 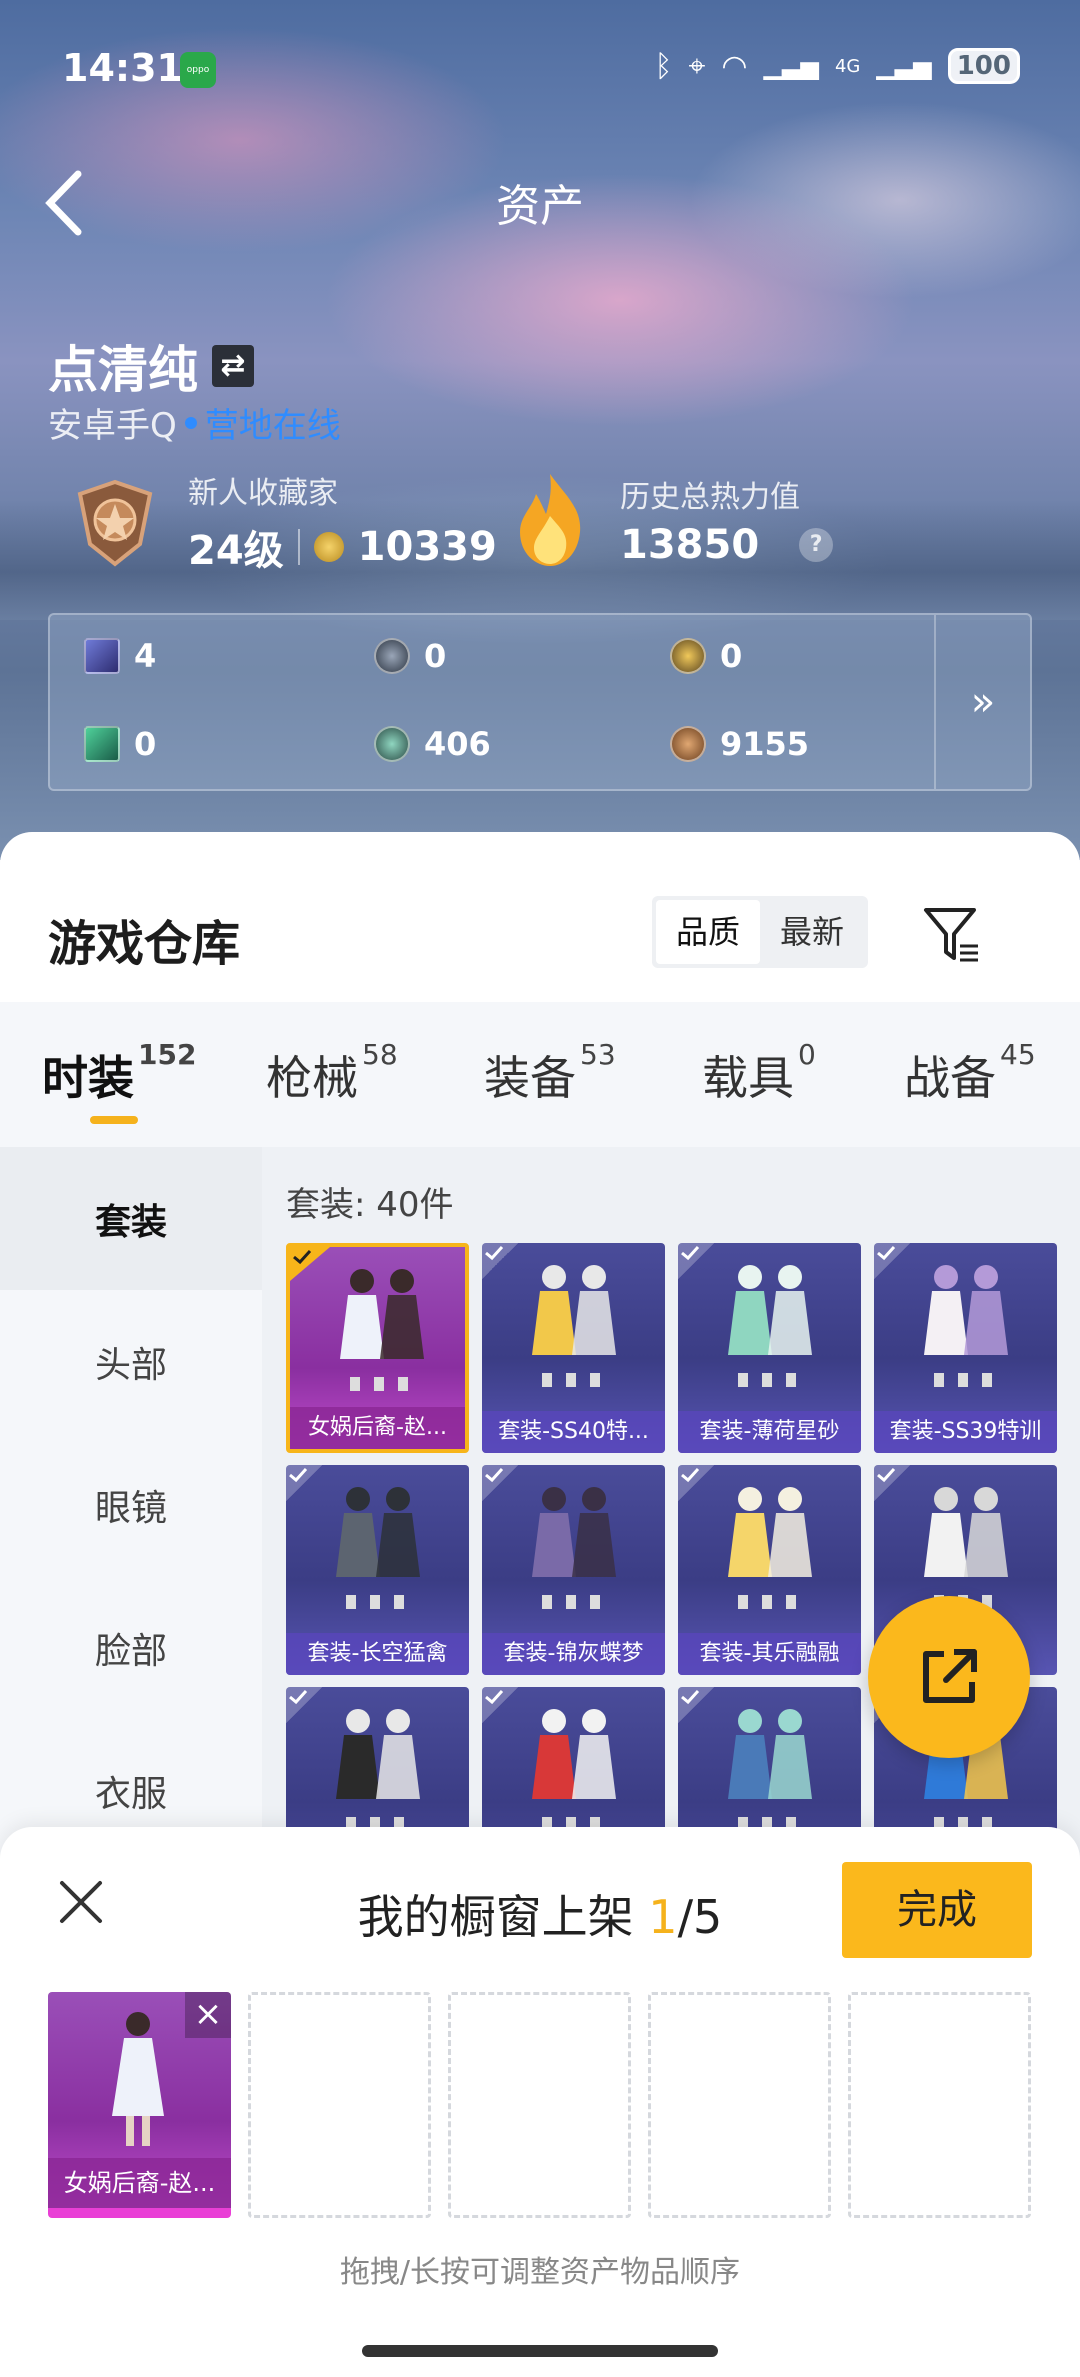 I want to click on tab-fashion: 时装 152, so click(x=119, y=1081).